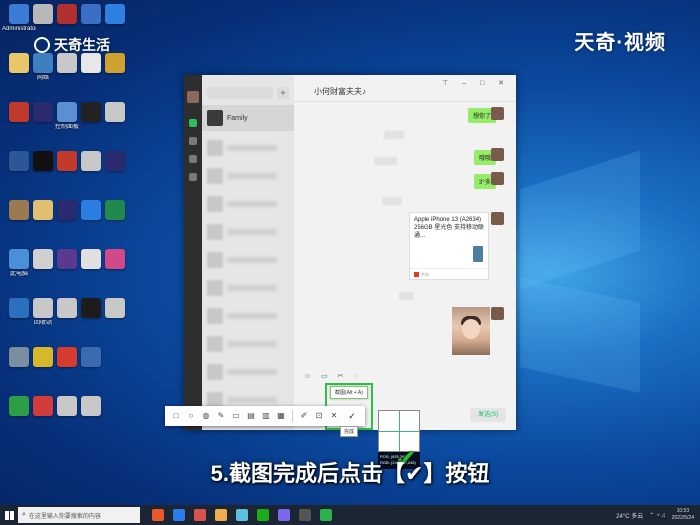  What do you see at coordinates (349, 392) in the screenshot?
I see `capture-tooltip: 截图(Alt + A)` at bounding box center [349, 392].